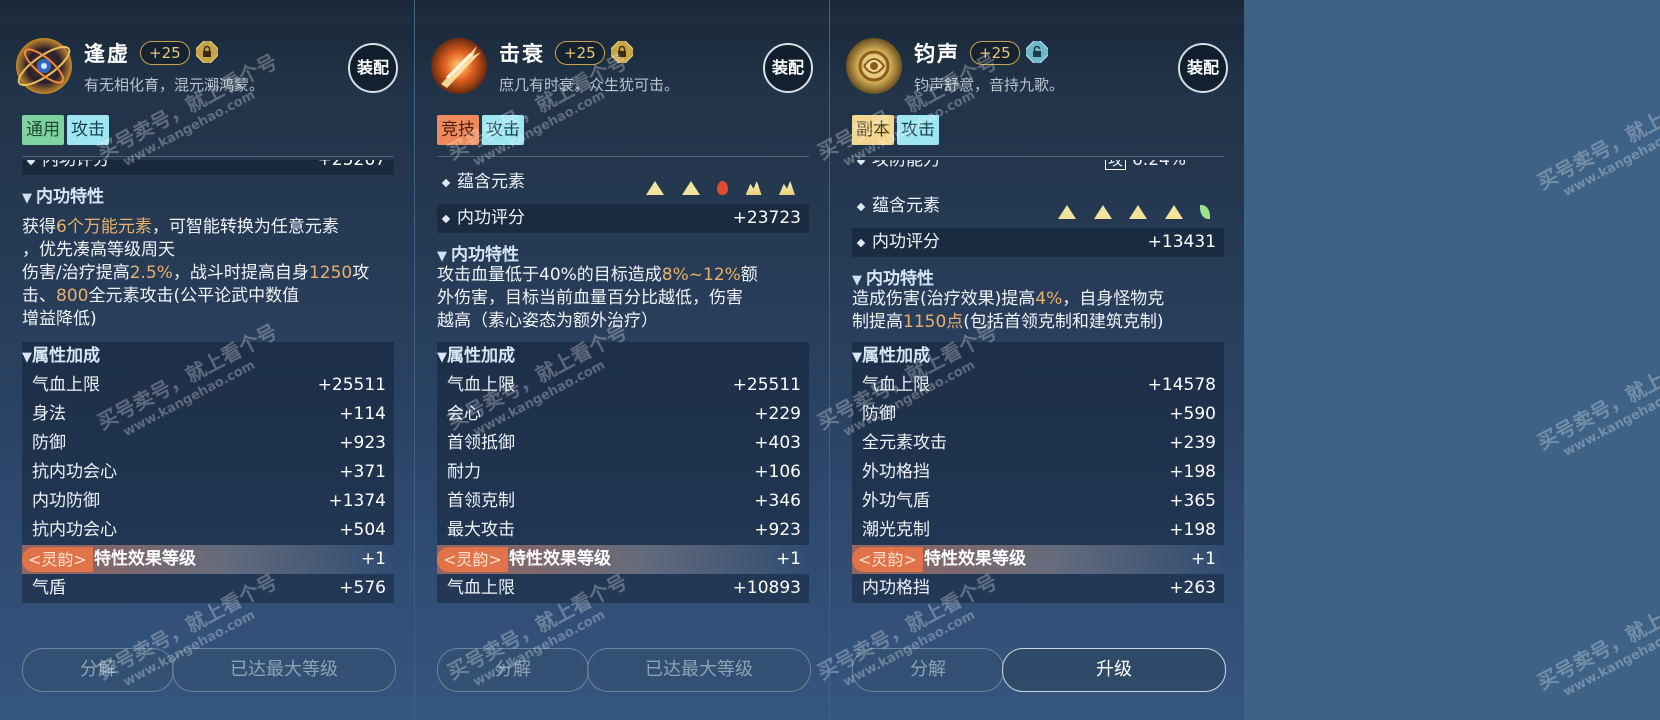 Image resolution: width=1660 pixels, height=720 pixels. I want to click on item-description: 庶几有时衰，众生犹可击。, so click(589, 85).